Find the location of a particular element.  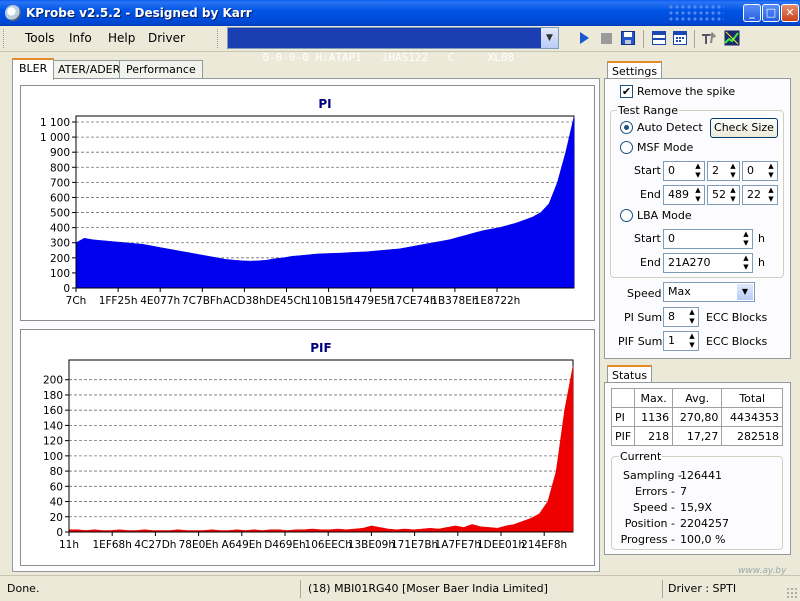

layout-split-icon is located at coordinates (659, 38).